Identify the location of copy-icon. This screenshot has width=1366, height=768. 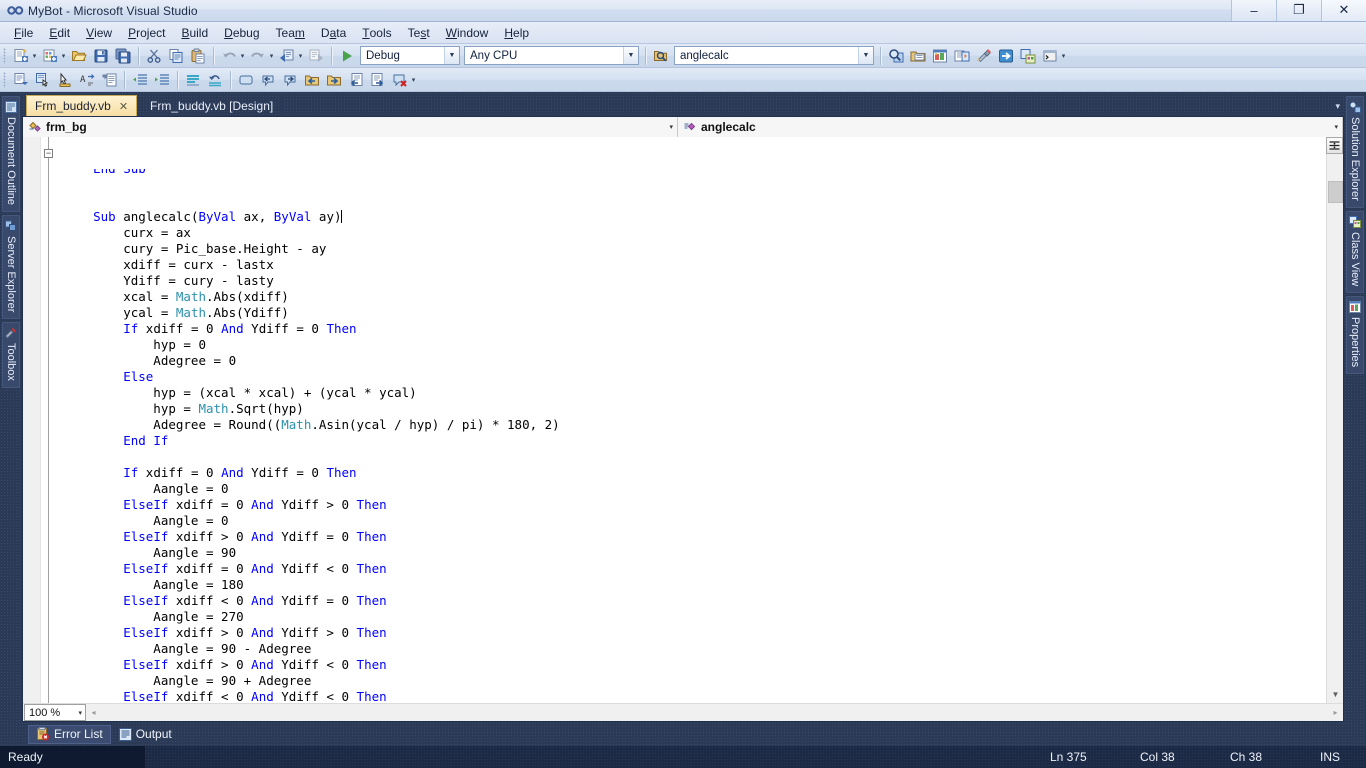
(176, 56).